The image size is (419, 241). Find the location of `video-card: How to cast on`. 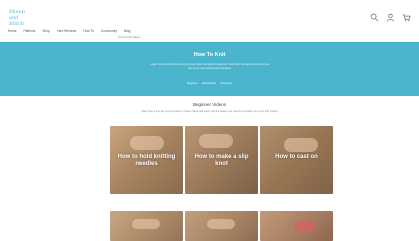

video-card: How to cast on is located at coordinates (296, 160).